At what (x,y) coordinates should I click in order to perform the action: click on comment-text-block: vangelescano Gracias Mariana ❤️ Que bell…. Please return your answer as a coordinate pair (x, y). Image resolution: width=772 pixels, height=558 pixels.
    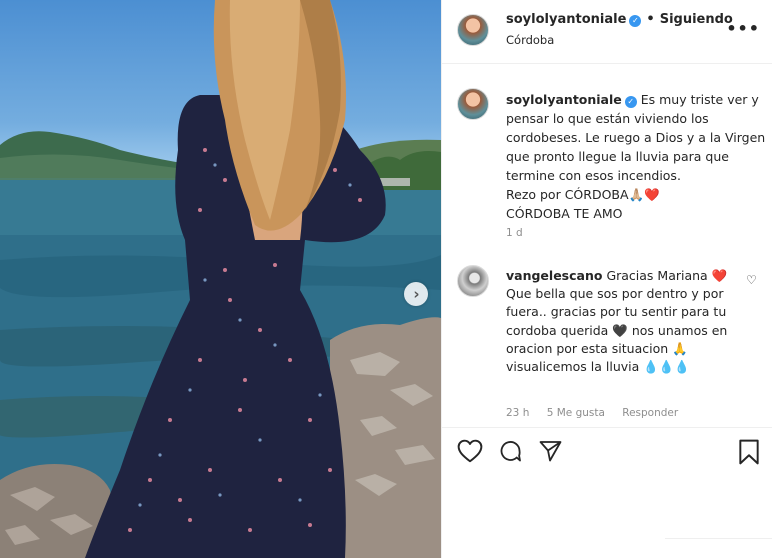
    Looking at the image, I should click on (621, 321).